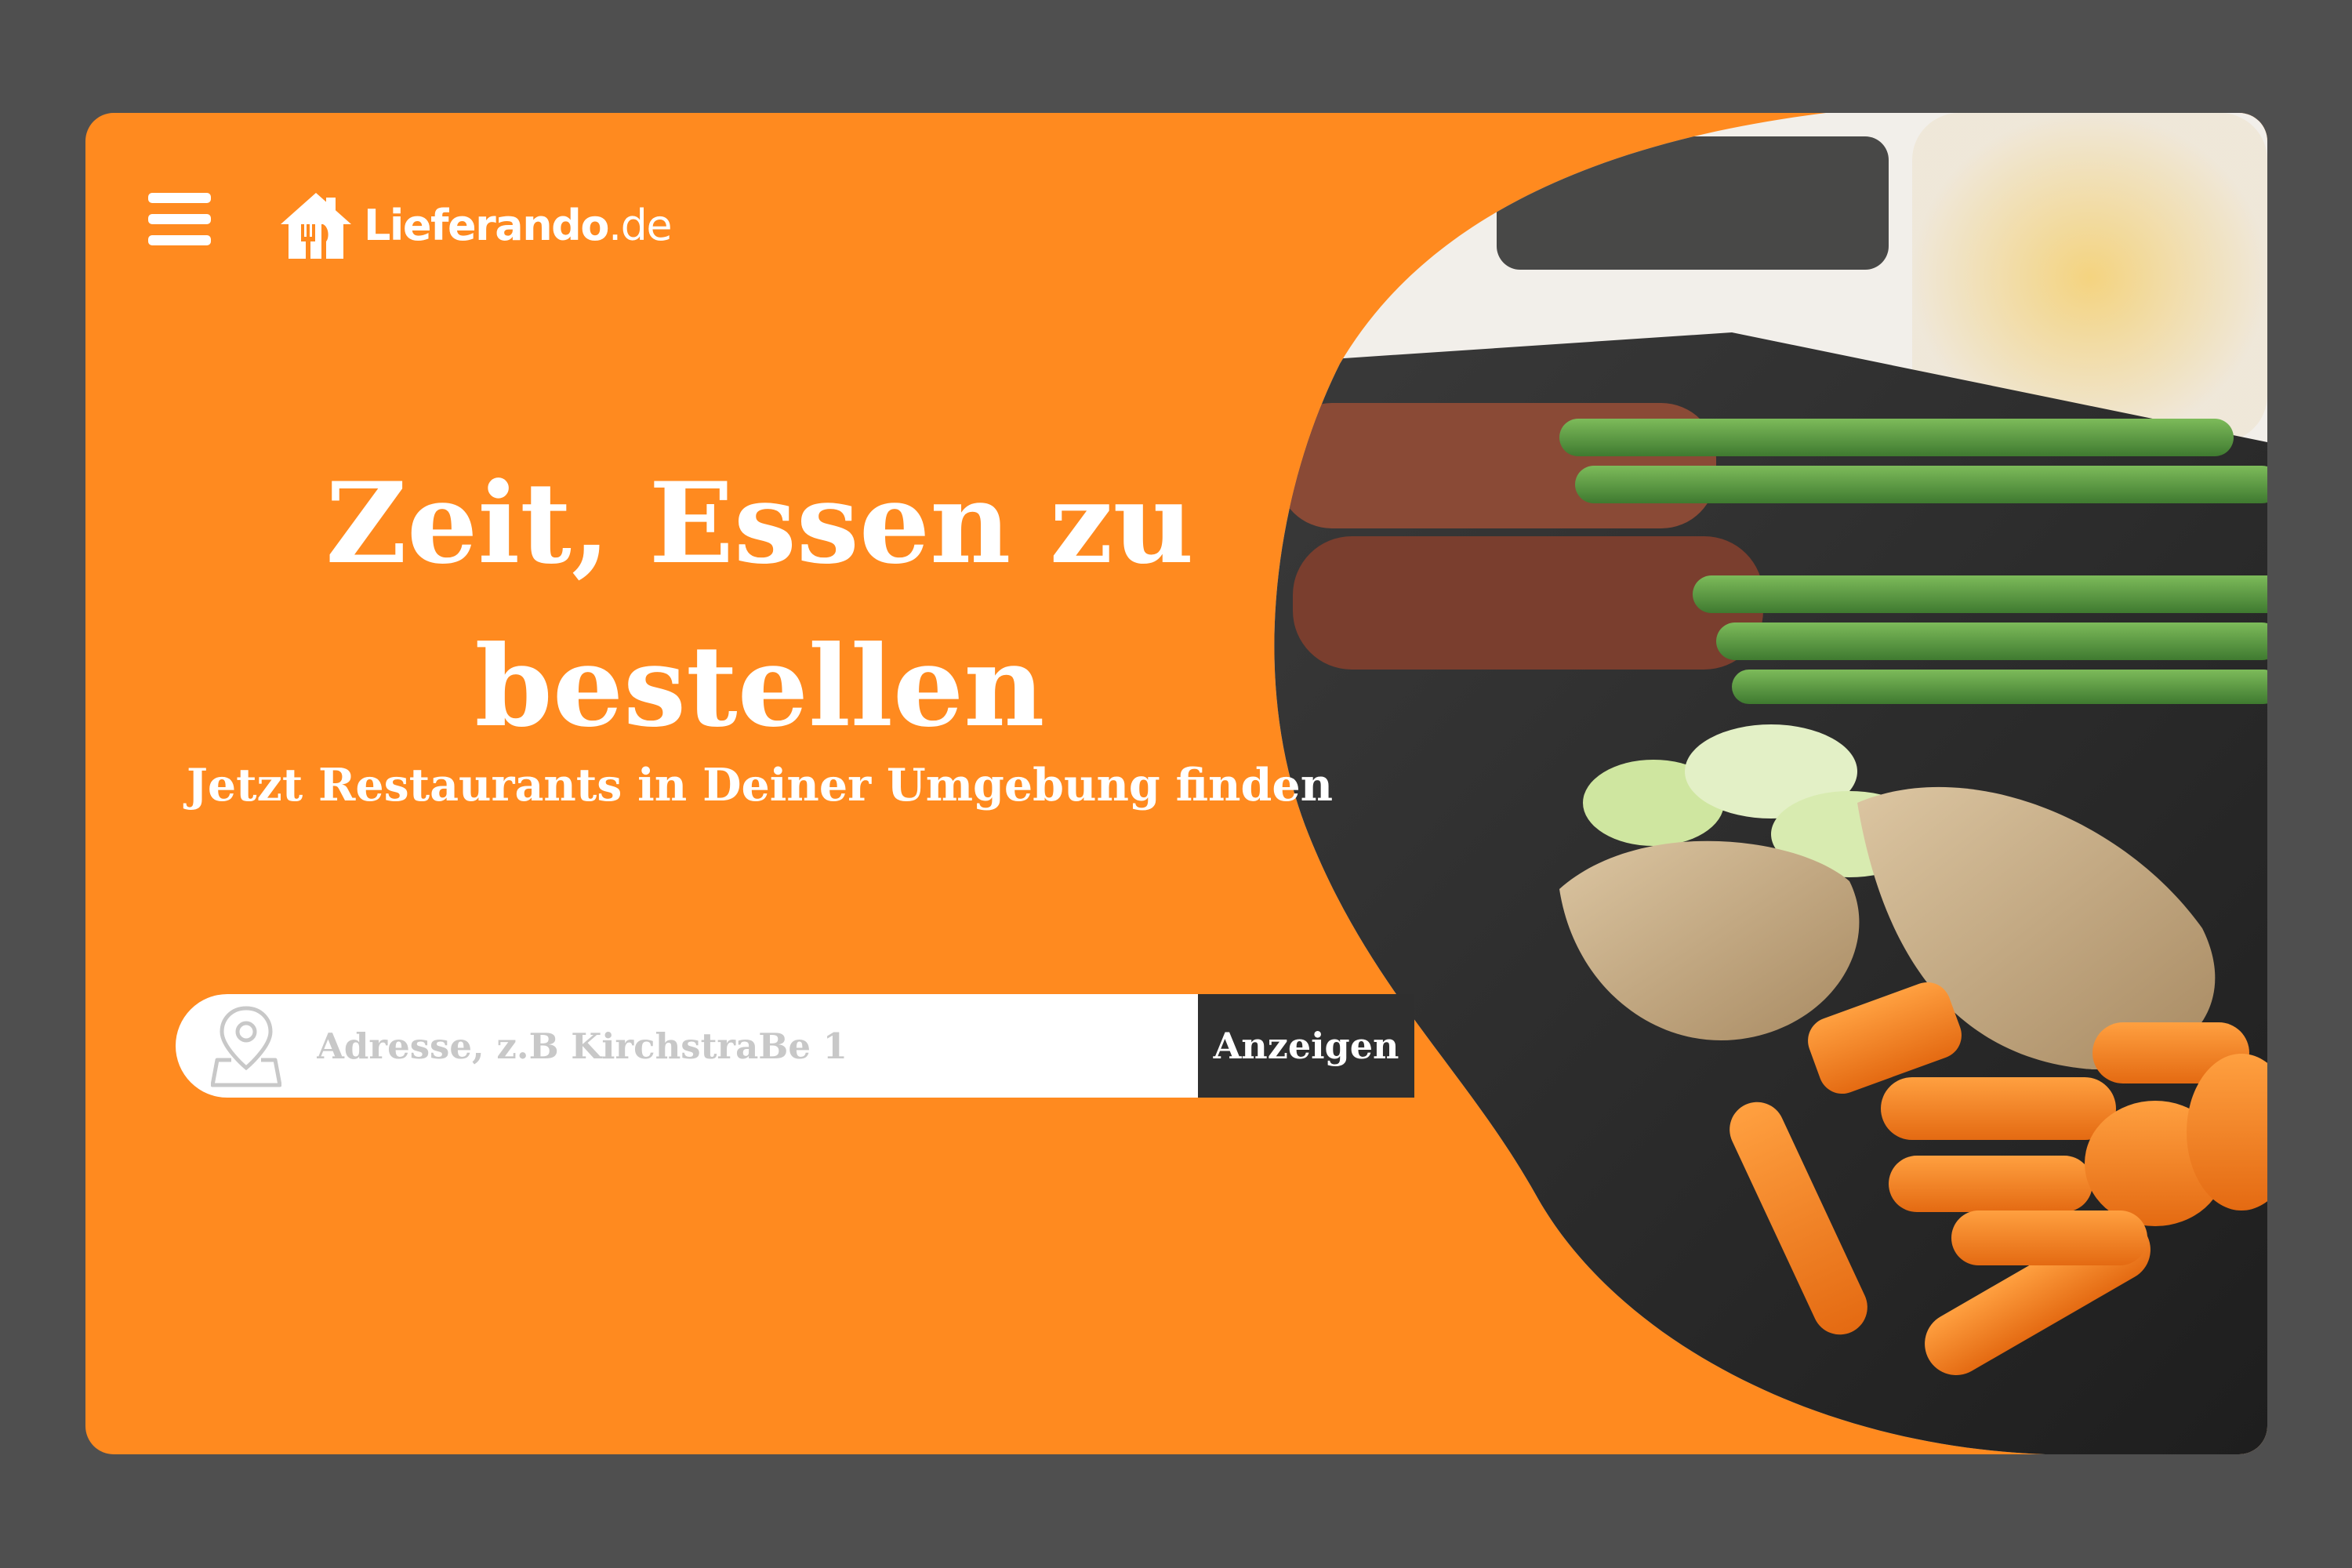  I want to click on lieferando-logo: Lieferando .de, so click(475, 225).